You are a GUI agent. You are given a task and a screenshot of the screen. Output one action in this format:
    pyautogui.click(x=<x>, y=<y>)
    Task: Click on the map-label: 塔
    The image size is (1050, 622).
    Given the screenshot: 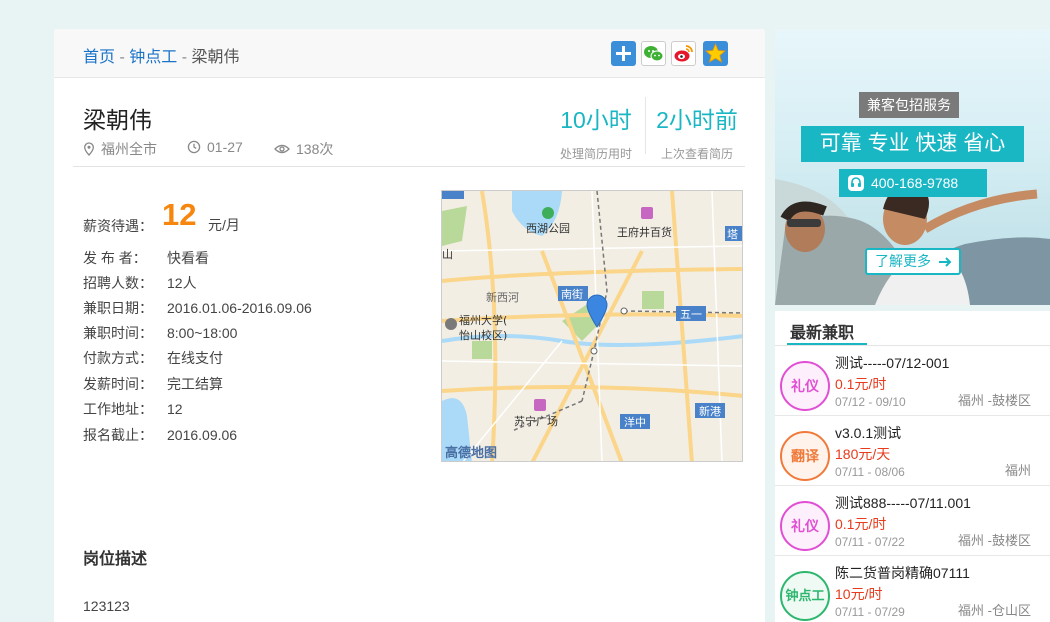 What is the action you would take?
    pyautogui.click(x=732, y=234)
    